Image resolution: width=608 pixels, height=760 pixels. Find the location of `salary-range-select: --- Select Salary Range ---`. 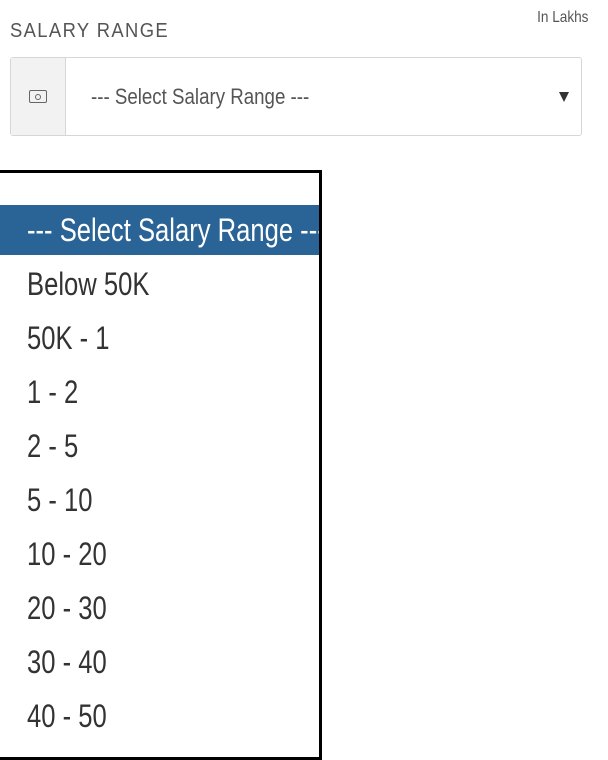

salary-range-select: --- Select Salary Range --- is located at coordinates (296, 96).